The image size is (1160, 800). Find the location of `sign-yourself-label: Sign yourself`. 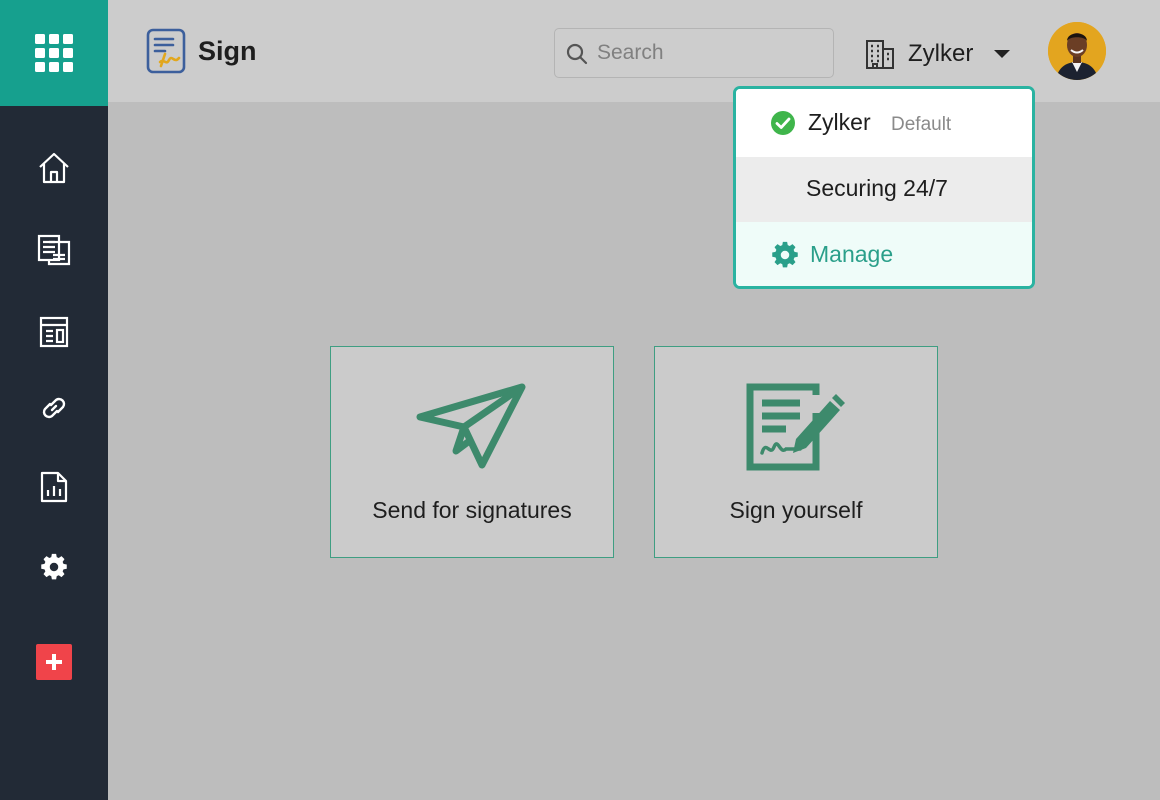

sign-yourself-label: Sign yourself is located at coordinates (796, 510).